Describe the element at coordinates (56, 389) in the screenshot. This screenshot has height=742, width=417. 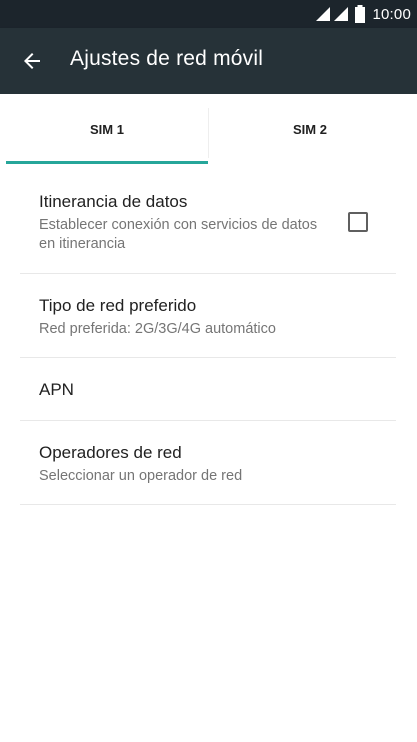
I see `setting-title: APN` at that location.